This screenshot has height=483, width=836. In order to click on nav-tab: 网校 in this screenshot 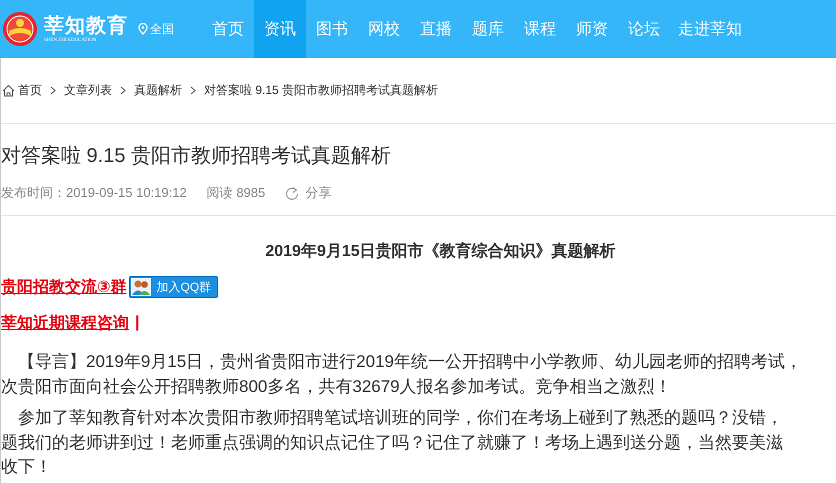, I will do `click(384, 29)`.